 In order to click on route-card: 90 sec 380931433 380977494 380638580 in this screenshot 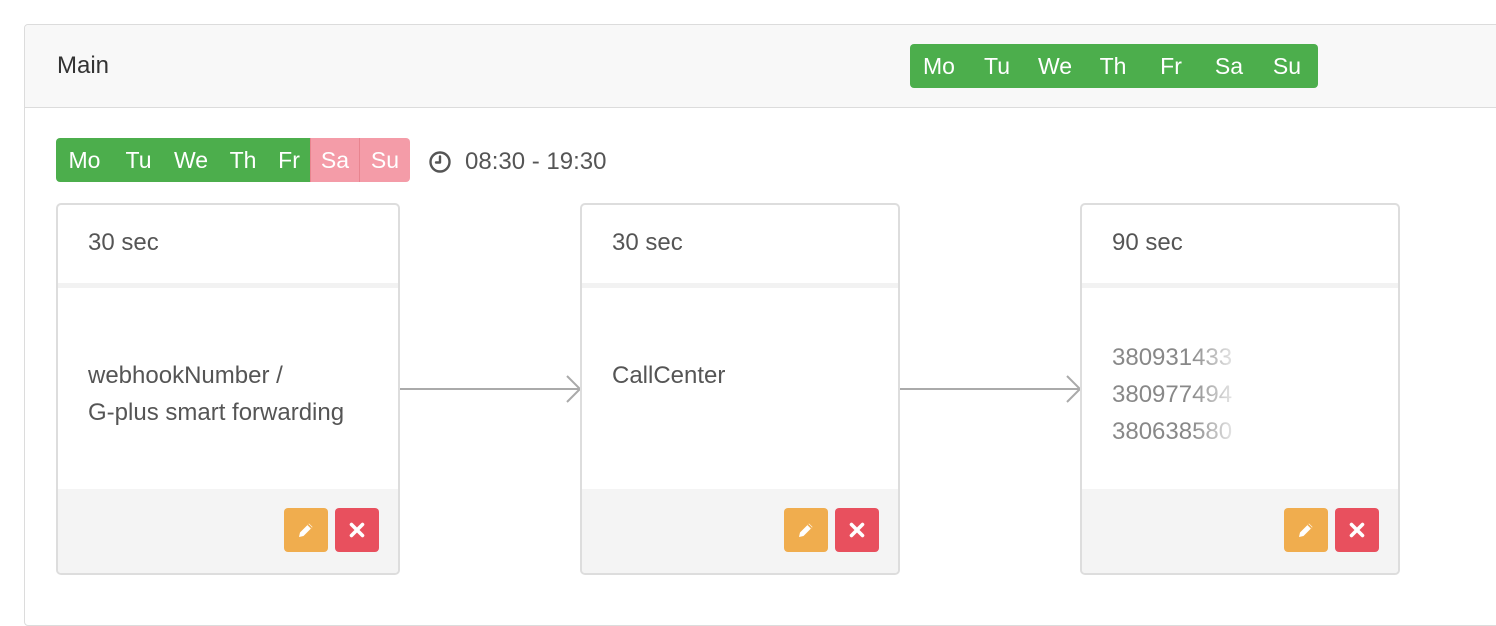, I will do `click(1240, 389)`.